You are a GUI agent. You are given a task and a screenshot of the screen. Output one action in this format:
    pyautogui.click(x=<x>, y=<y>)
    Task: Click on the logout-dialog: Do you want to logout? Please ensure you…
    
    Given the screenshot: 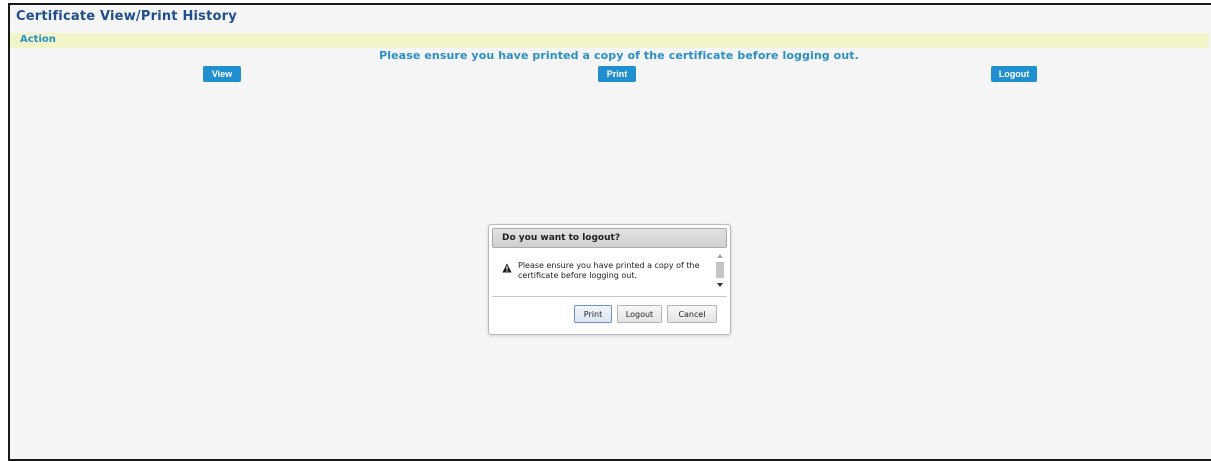 What is the action you would take?
    pyautogui.click(x=609, y=279)
    